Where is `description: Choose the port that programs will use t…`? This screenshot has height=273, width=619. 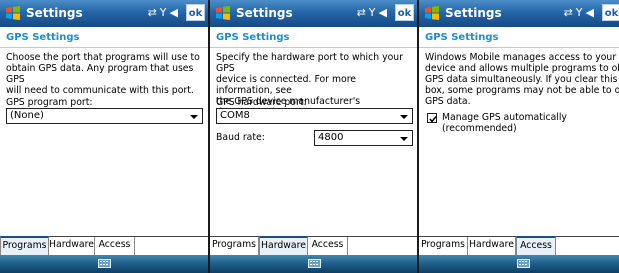
description: Choose the port that programs will use t… is located at coordinates (103, 74).